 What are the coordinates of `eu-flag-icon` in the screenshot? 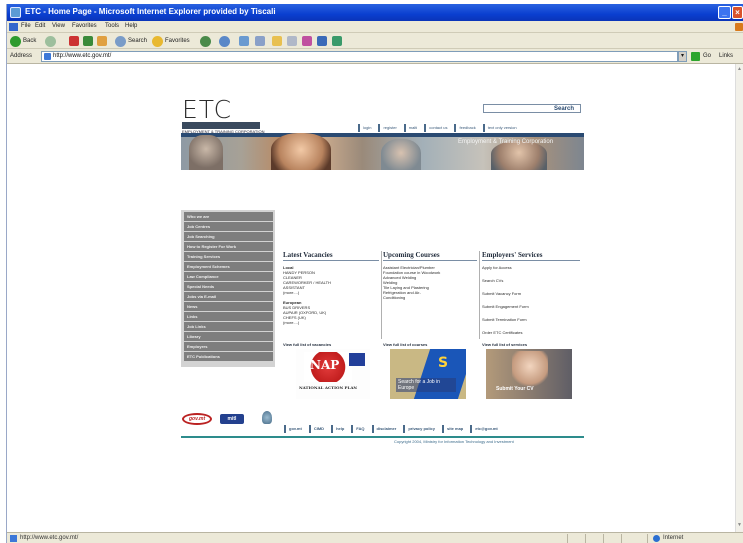 It's located at (357, 359).